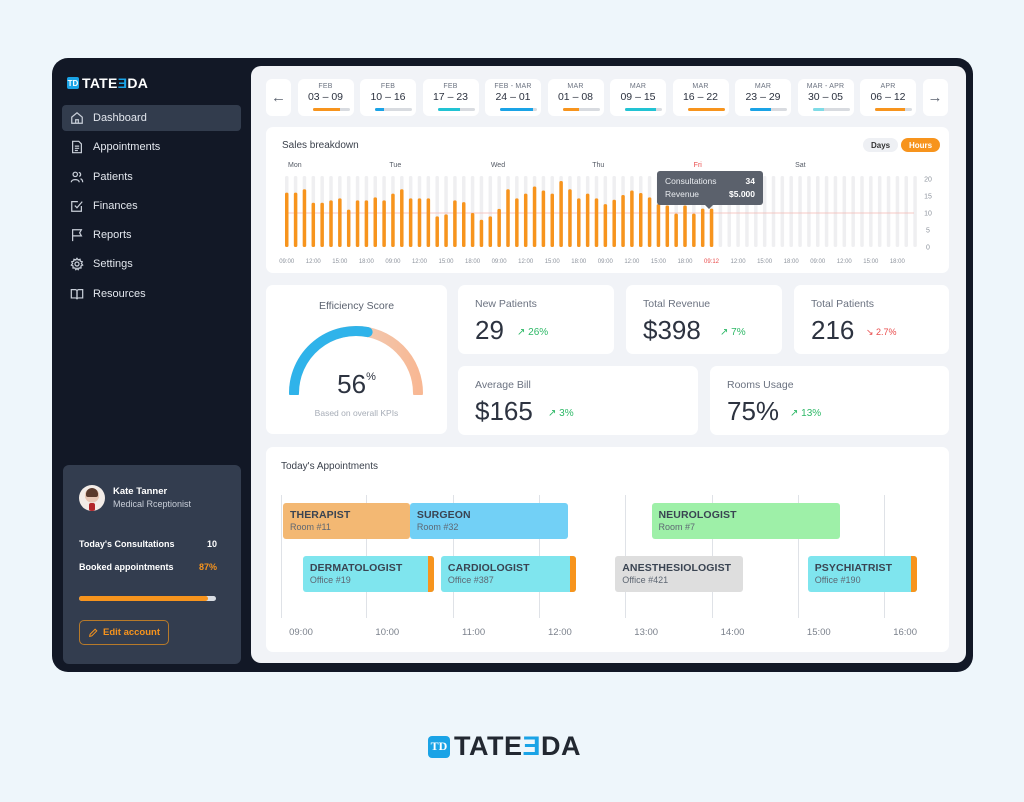  What do you see at coordinates (151, 147) in the screenshot?
I see `sidebar-item-appointments: Appointments` at bounding box center [151, 147].